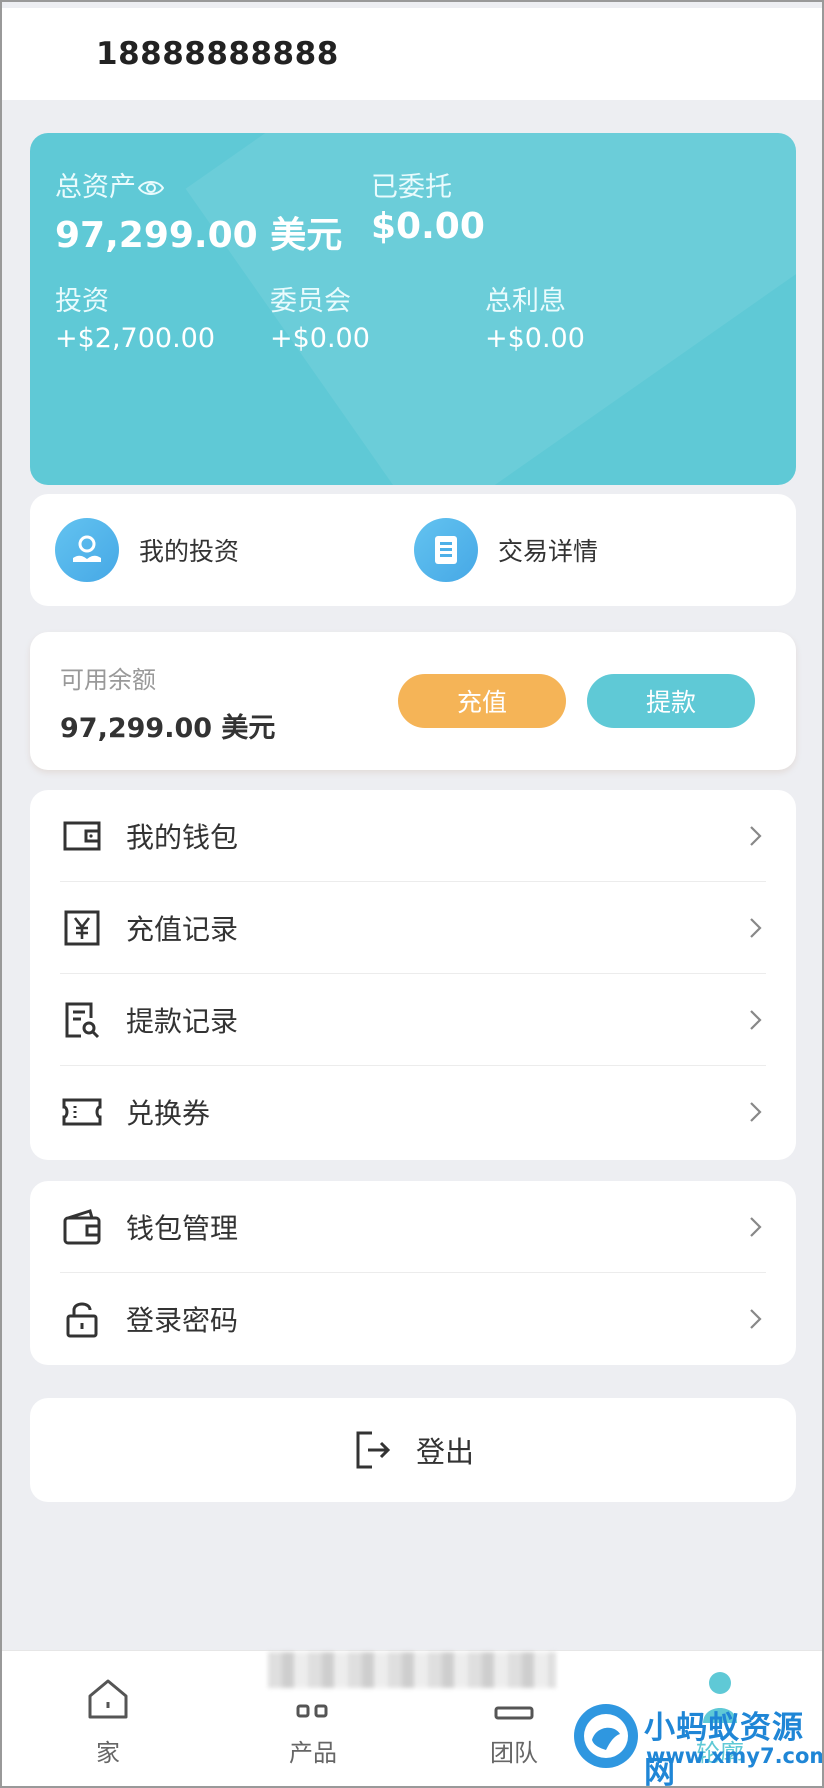  I want to click on menu-label: 我的钱包, so click(182, 837).